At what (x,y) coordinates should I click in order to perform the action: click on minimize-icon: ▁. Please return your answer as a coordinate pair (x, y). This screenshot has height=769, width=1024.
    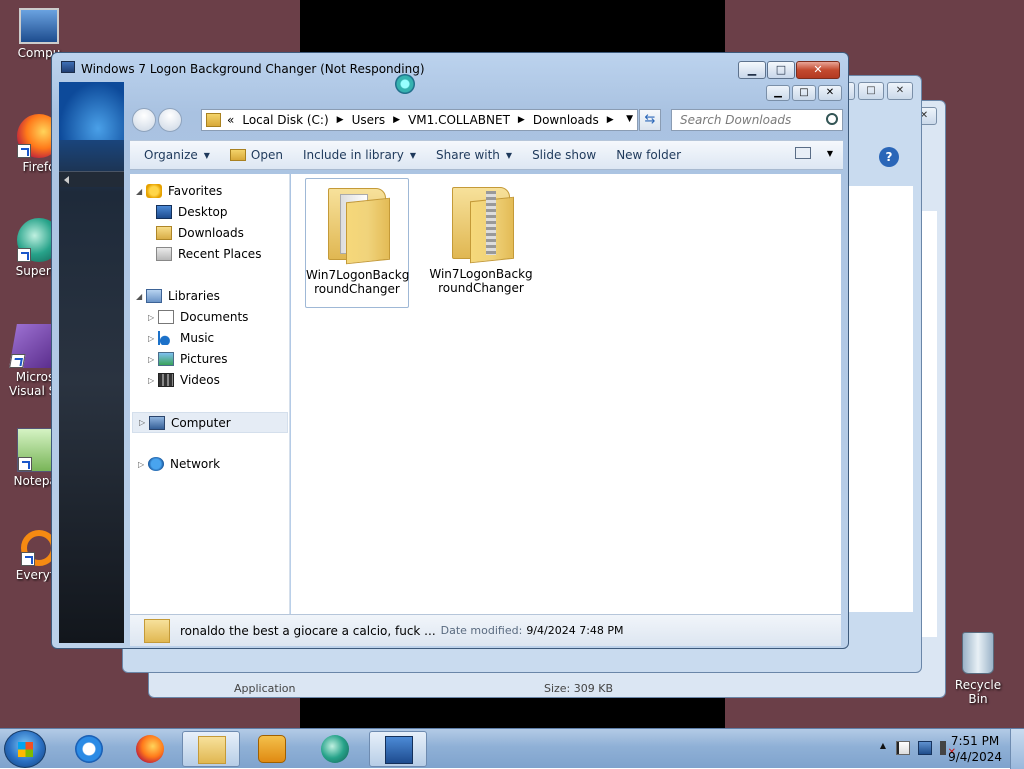
    Looking at the image, I should click on (778, 93).